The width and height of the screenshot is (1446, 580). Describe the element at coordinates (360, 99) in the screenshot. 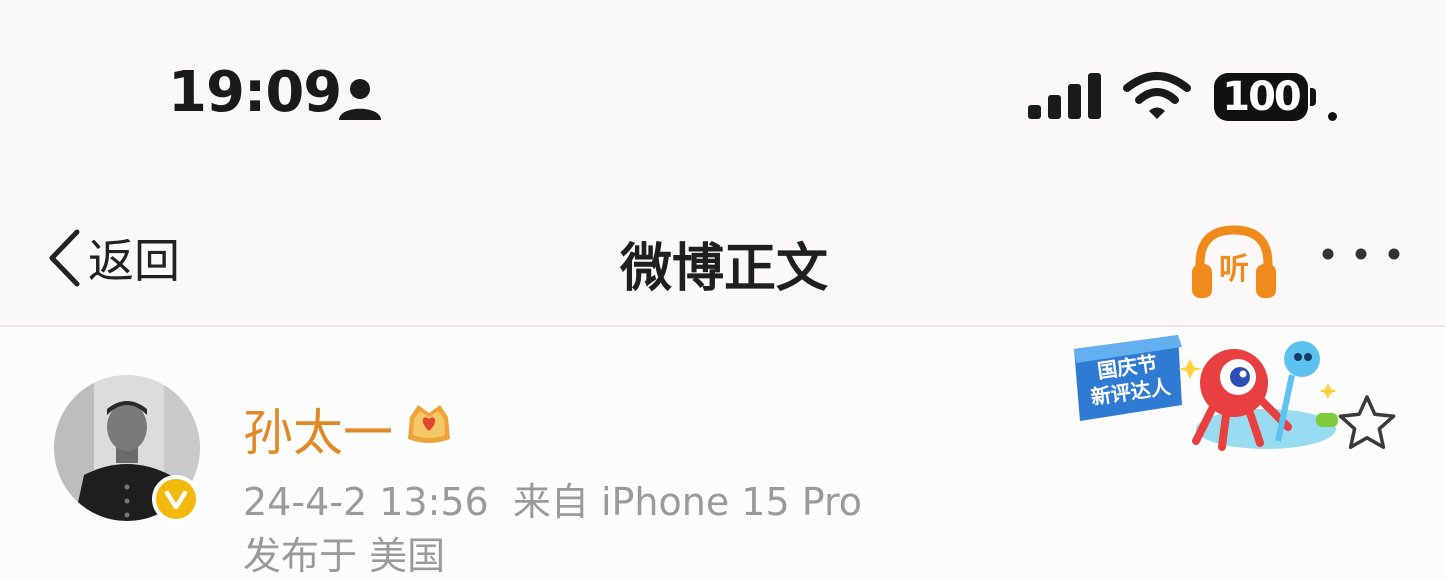

I see `person-icon` at that location.